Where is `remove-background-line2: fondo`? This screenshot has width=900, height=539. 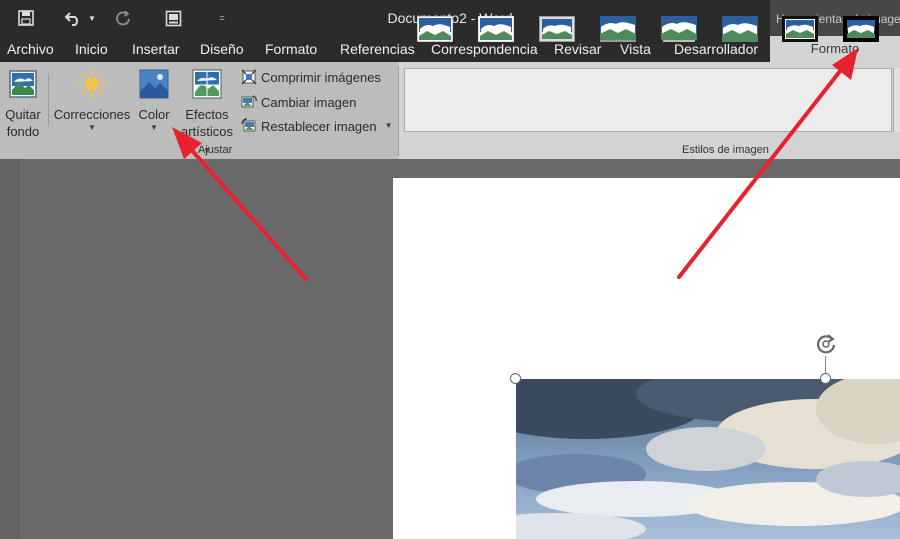 remove-background-line2: fondo is located at coordinates (23, 131).